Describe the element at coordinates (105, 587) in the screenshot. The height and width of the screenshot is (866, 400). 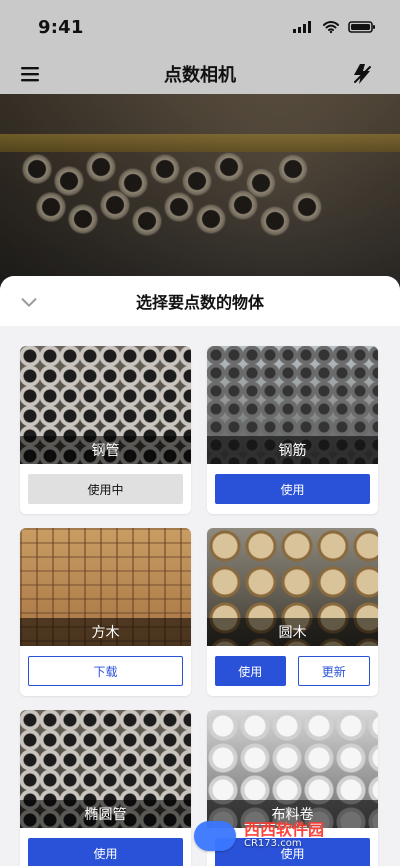
I see `object-image: 方木` at that location.